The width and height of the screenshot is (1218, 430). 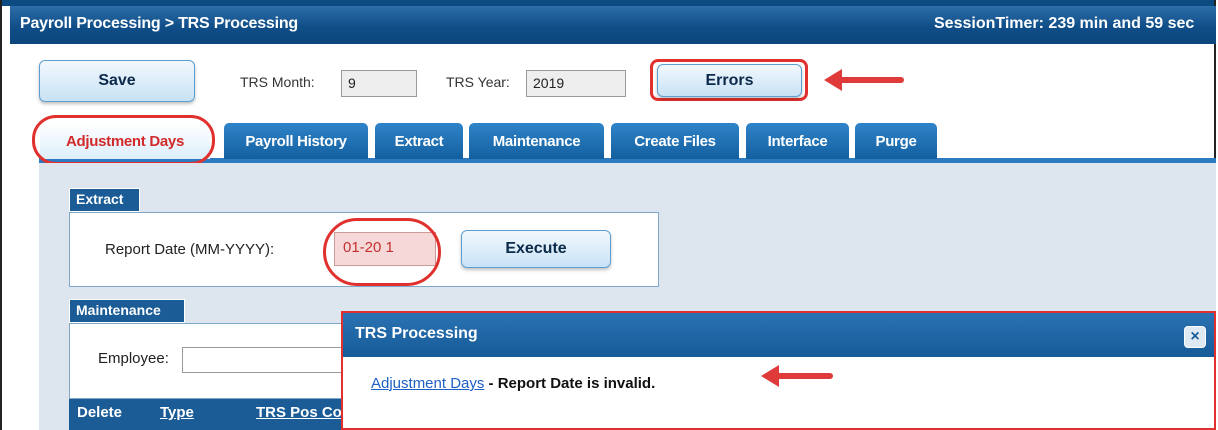 What do you see at coordinates (675, 141) in the screenshot?
I see `tab-create-files: Create Files` at bounding box center [675, 141].